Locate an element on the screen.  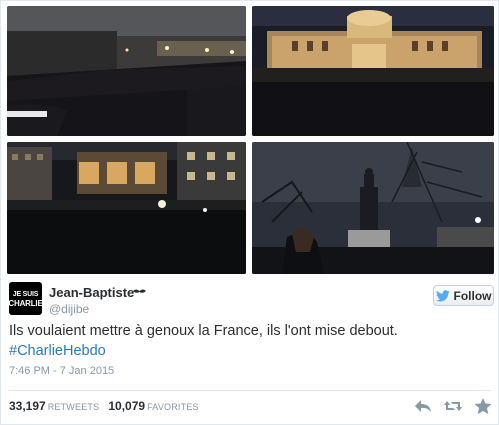
retweets-count: 33,197 is located at coordinates (27, 406).